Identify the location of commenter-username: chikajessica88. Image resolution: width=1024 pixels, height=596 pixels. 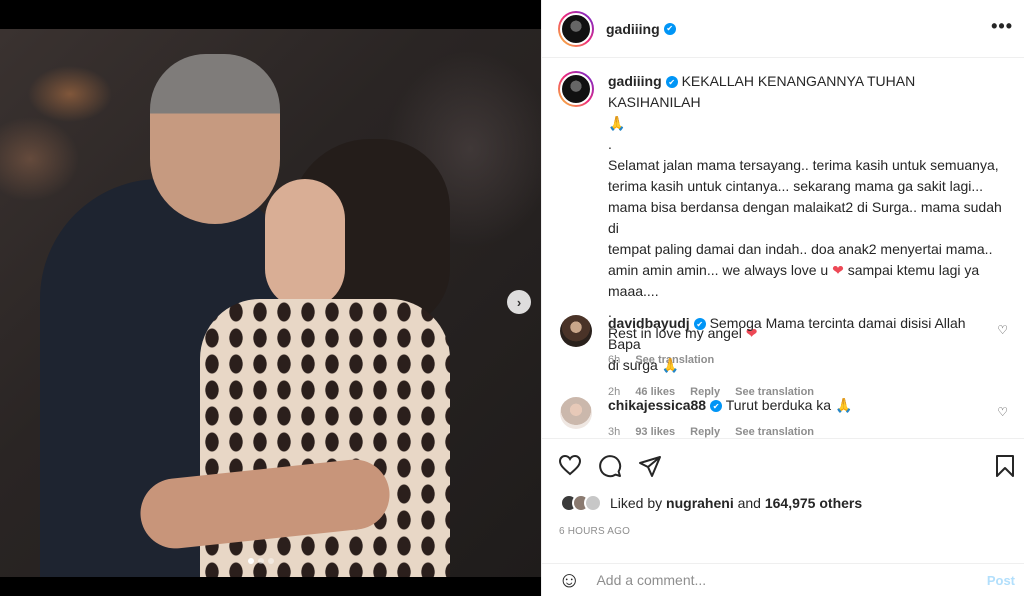
(657, 405).